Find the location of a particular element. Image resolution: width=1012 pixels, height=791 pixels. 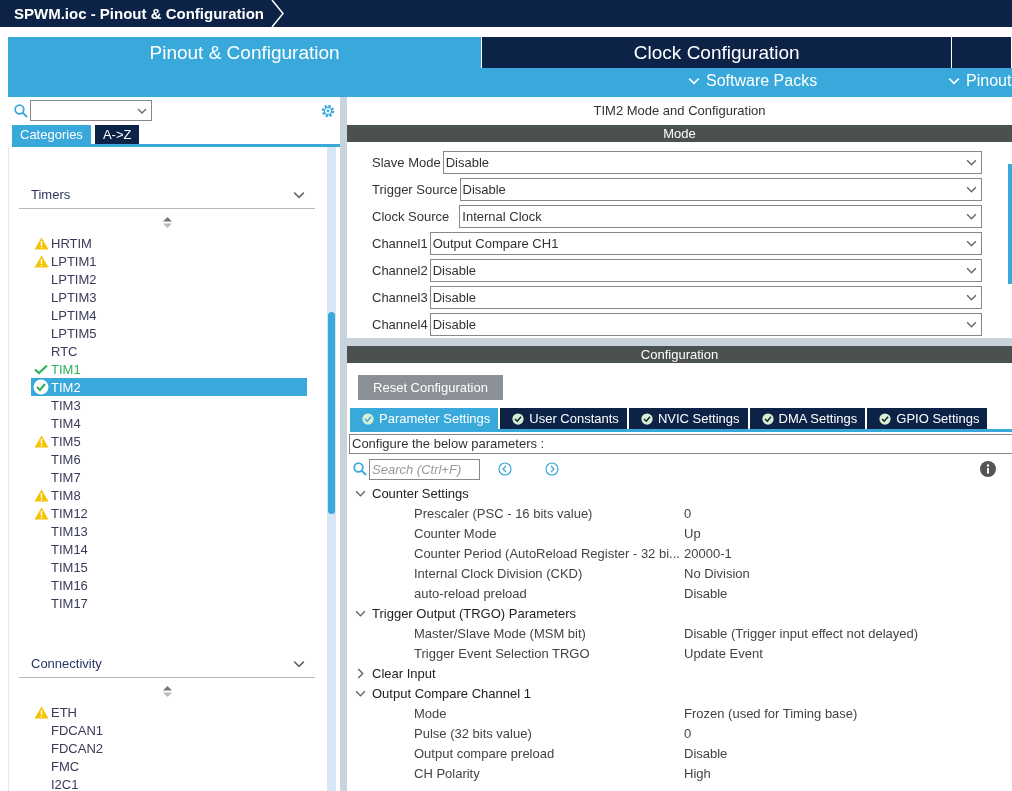

peripheral-item: TIM4 is located at coordinates (169, 423).